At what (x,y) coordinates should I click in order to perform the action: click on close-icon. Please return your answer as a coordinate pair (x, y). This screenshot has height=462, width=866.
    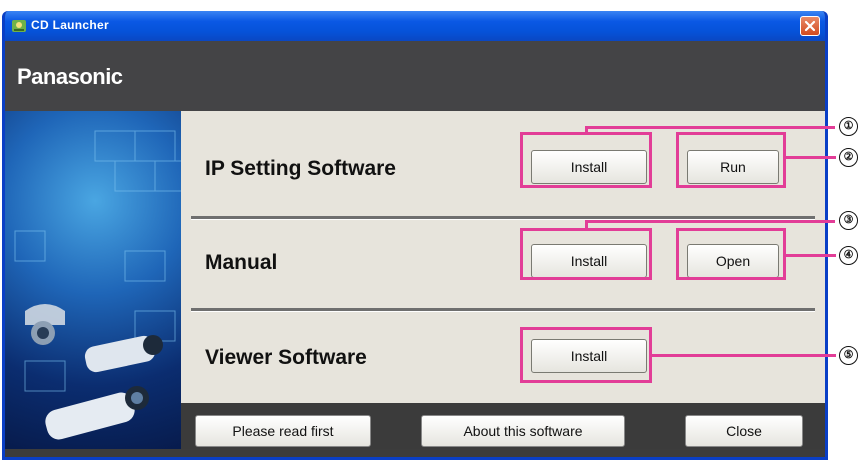
    Looking at the image, I should click on (810, 26).